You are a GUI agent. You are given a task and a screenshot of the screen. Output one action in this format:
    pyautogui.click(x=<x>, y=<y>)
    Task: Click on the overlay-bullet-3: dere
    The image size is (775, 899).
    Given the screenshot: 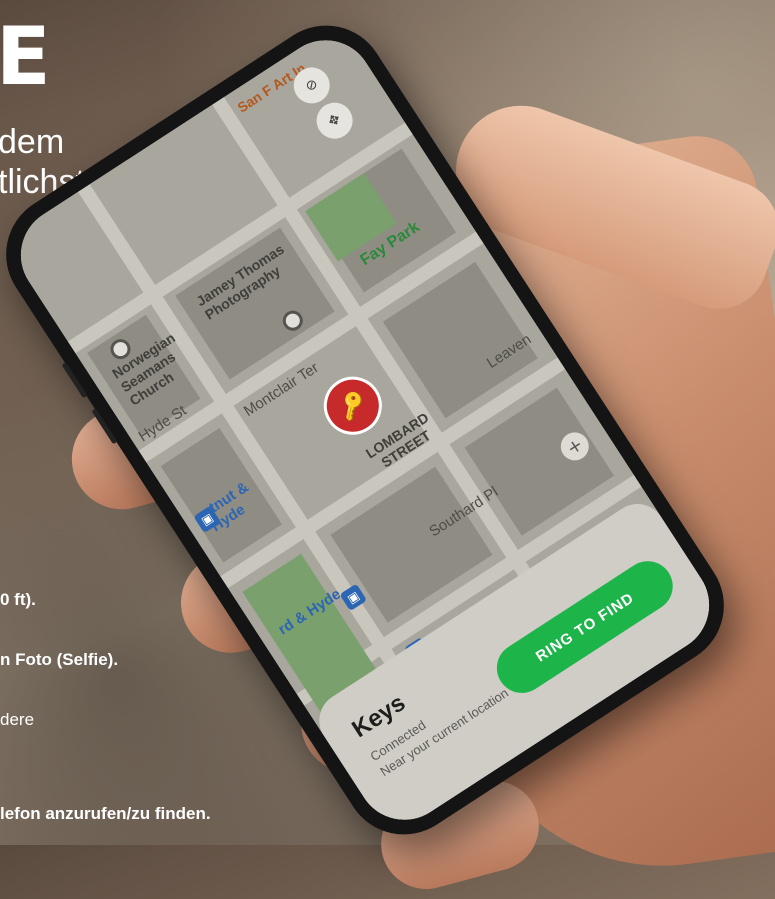 What is the action you would take?
    pyautogui.click(x=17, y=719)
    